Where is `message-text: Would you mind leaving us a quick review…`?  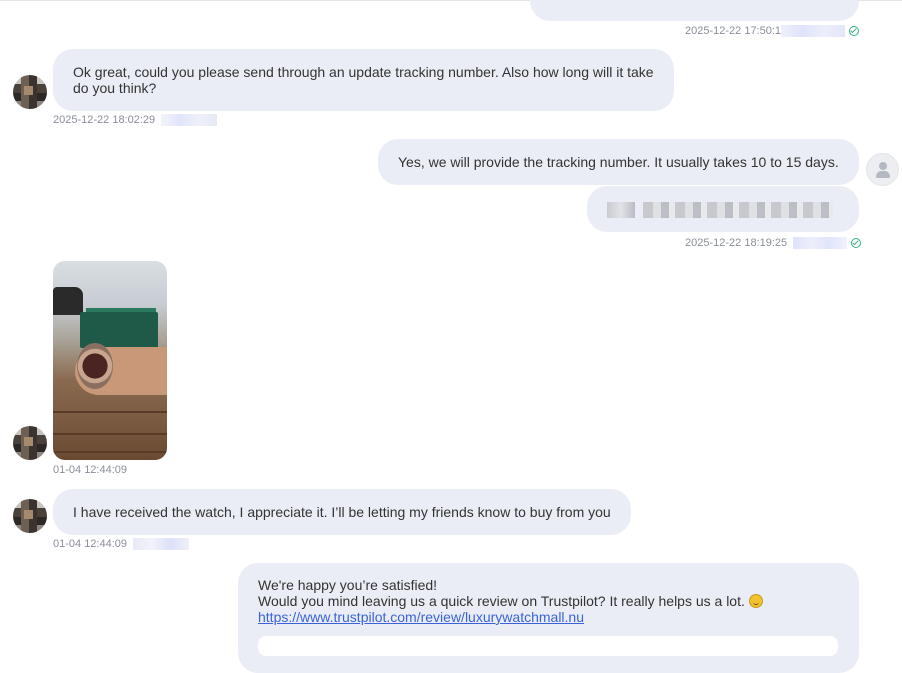
message-text: Would you mind leaving us a quick review… is located at coordinates (501, 601).